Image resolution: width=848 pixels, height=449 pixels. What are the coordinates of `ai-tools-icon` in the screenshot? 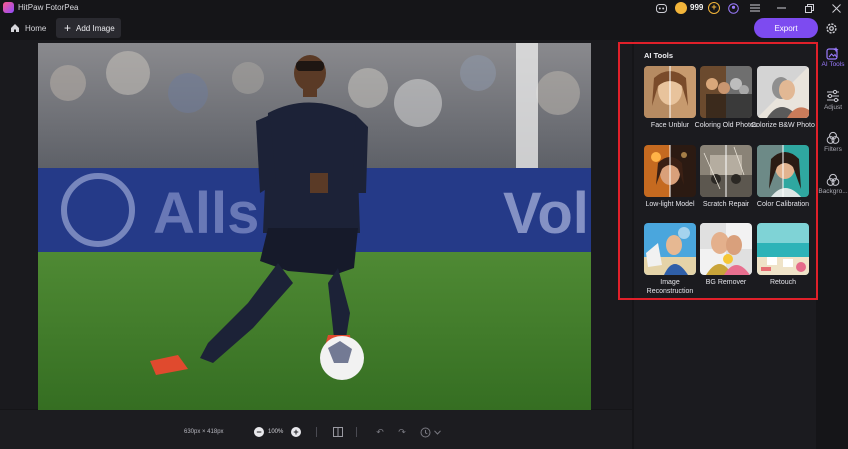 It's located at (832, 53).